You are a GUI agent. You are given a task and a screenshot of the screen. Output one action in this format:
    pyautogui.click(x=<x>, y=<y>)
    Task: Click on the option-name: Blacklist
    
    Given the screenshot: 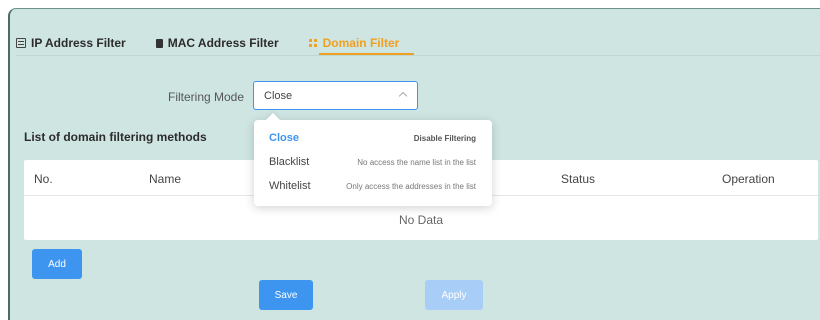 What is the action you would take?
    pyautogui.click(x=289, y=162)
    